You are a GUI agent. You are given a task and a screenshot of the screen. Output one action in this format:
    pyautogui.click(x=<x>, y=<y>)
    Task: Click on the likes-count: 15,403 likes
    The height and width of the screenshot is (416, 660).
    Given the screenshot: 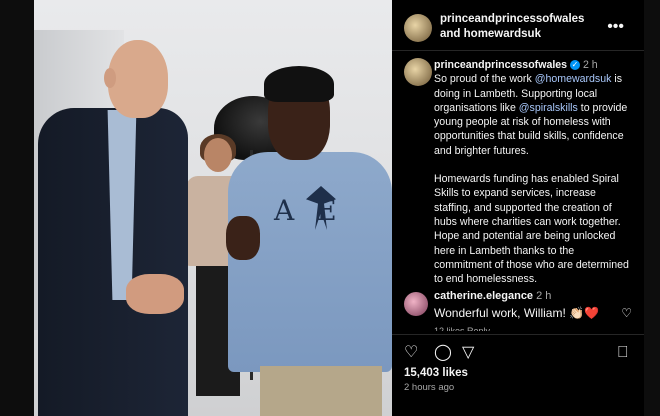 What is the action you would take?
    pyautogui.click(x=436, y=373)
    